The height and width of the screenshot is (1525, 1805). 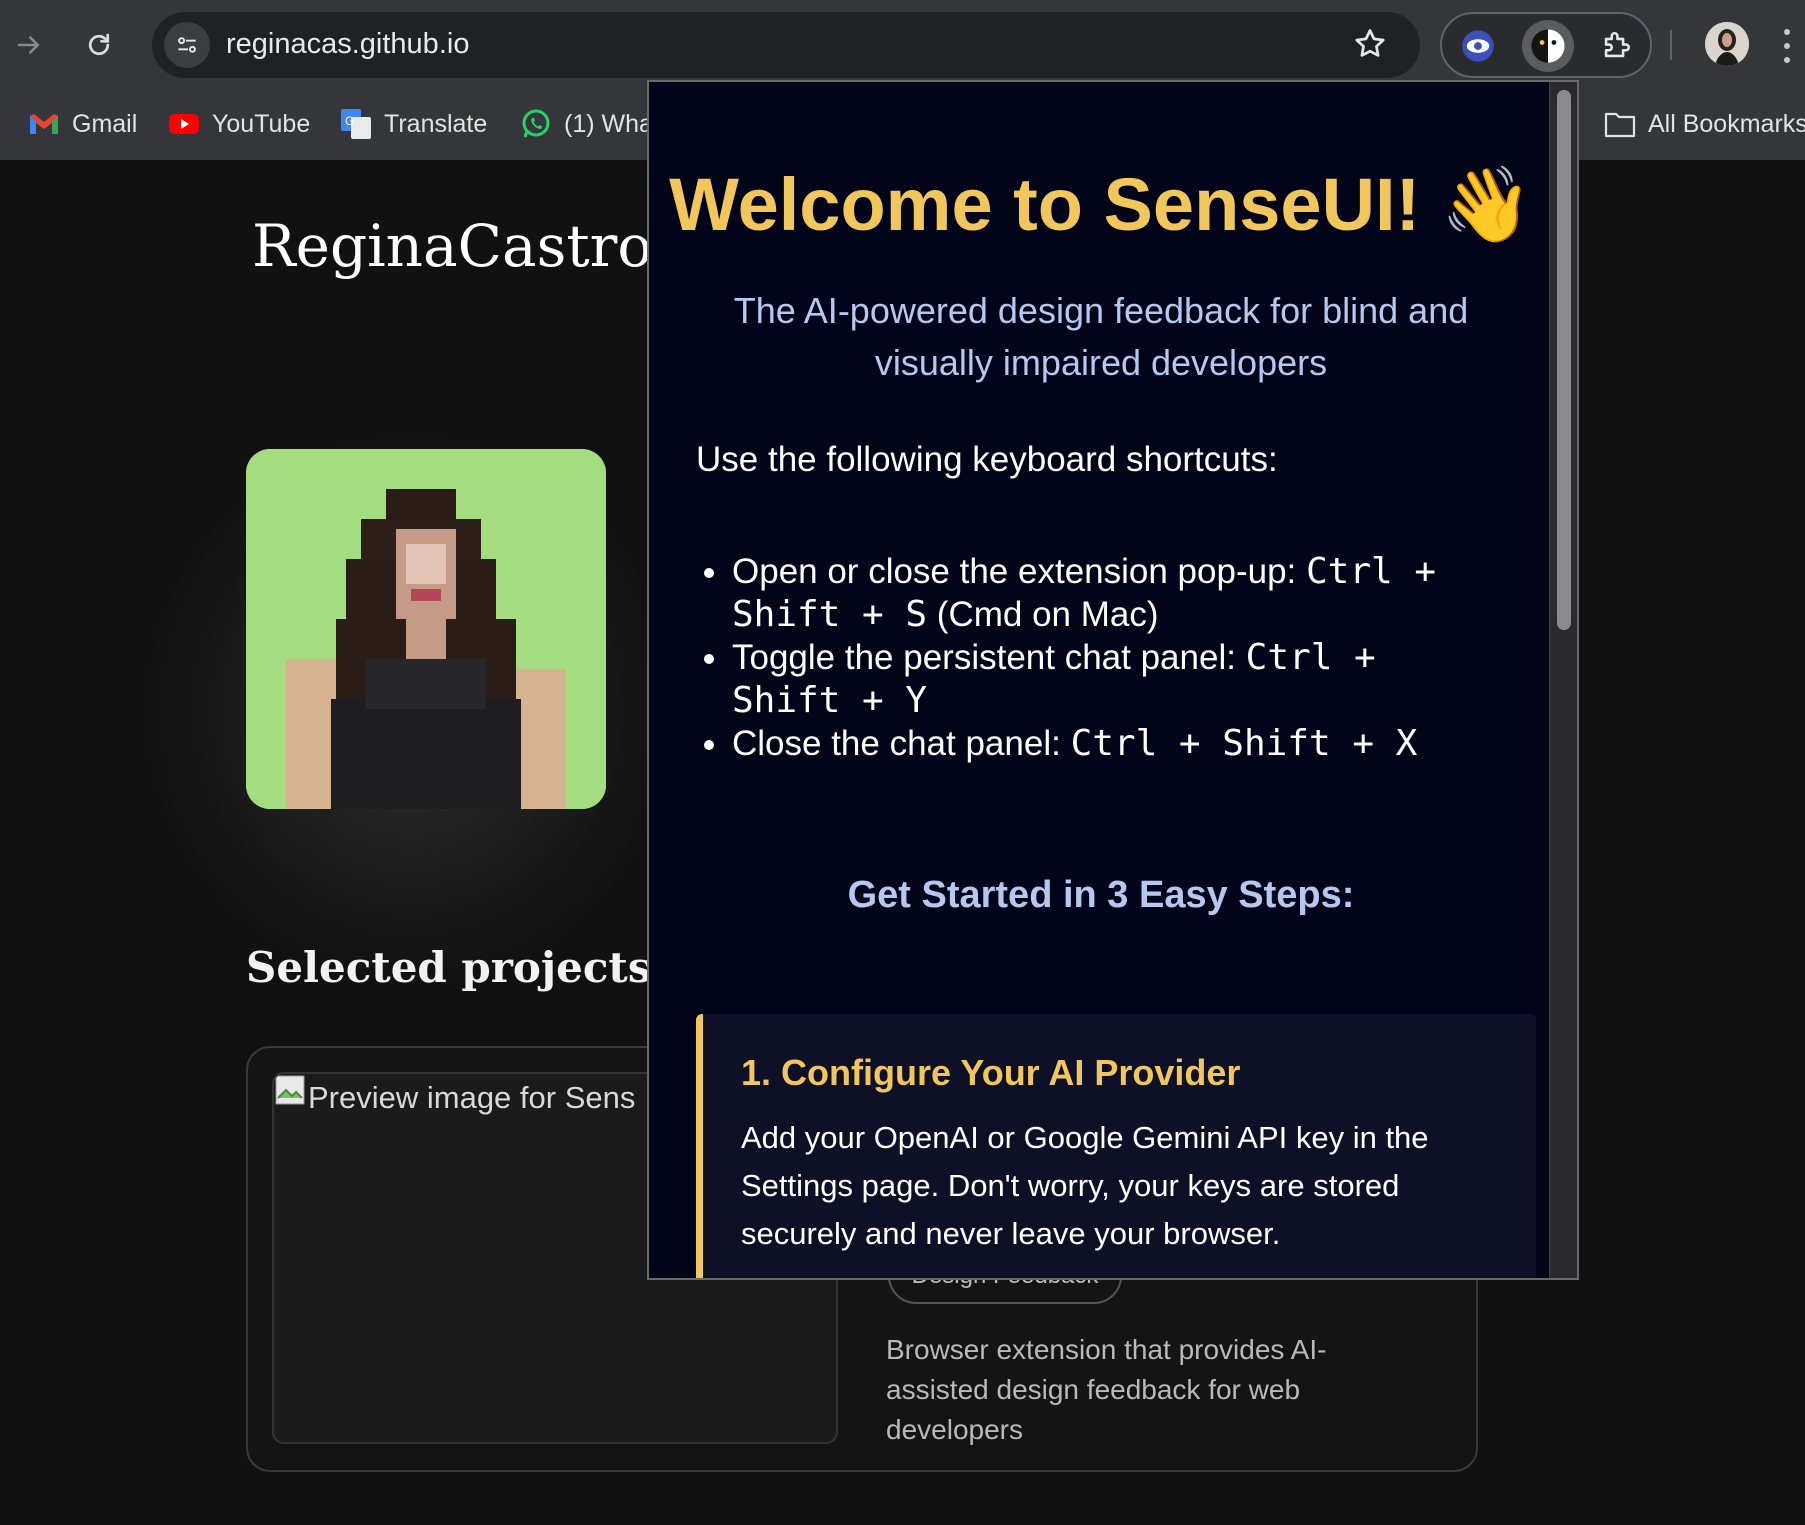 What do you see at coordinates (356, 124) in the screenshot?
I see `translate-icon: G` at bounding box center [356, 124].